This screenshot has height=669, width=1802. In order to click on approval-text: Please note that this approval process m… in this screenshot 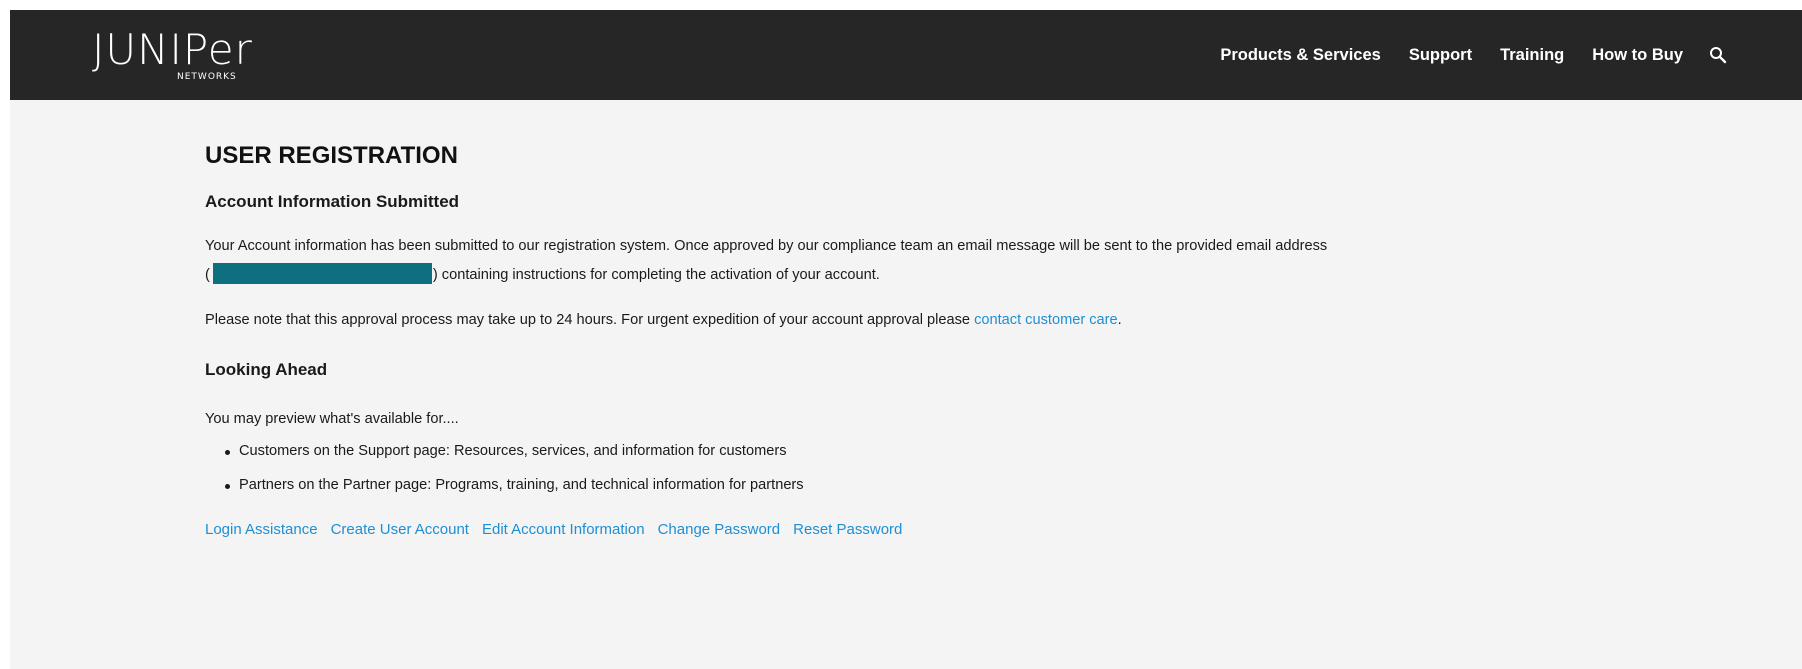, I will do `click(588, 320)`.